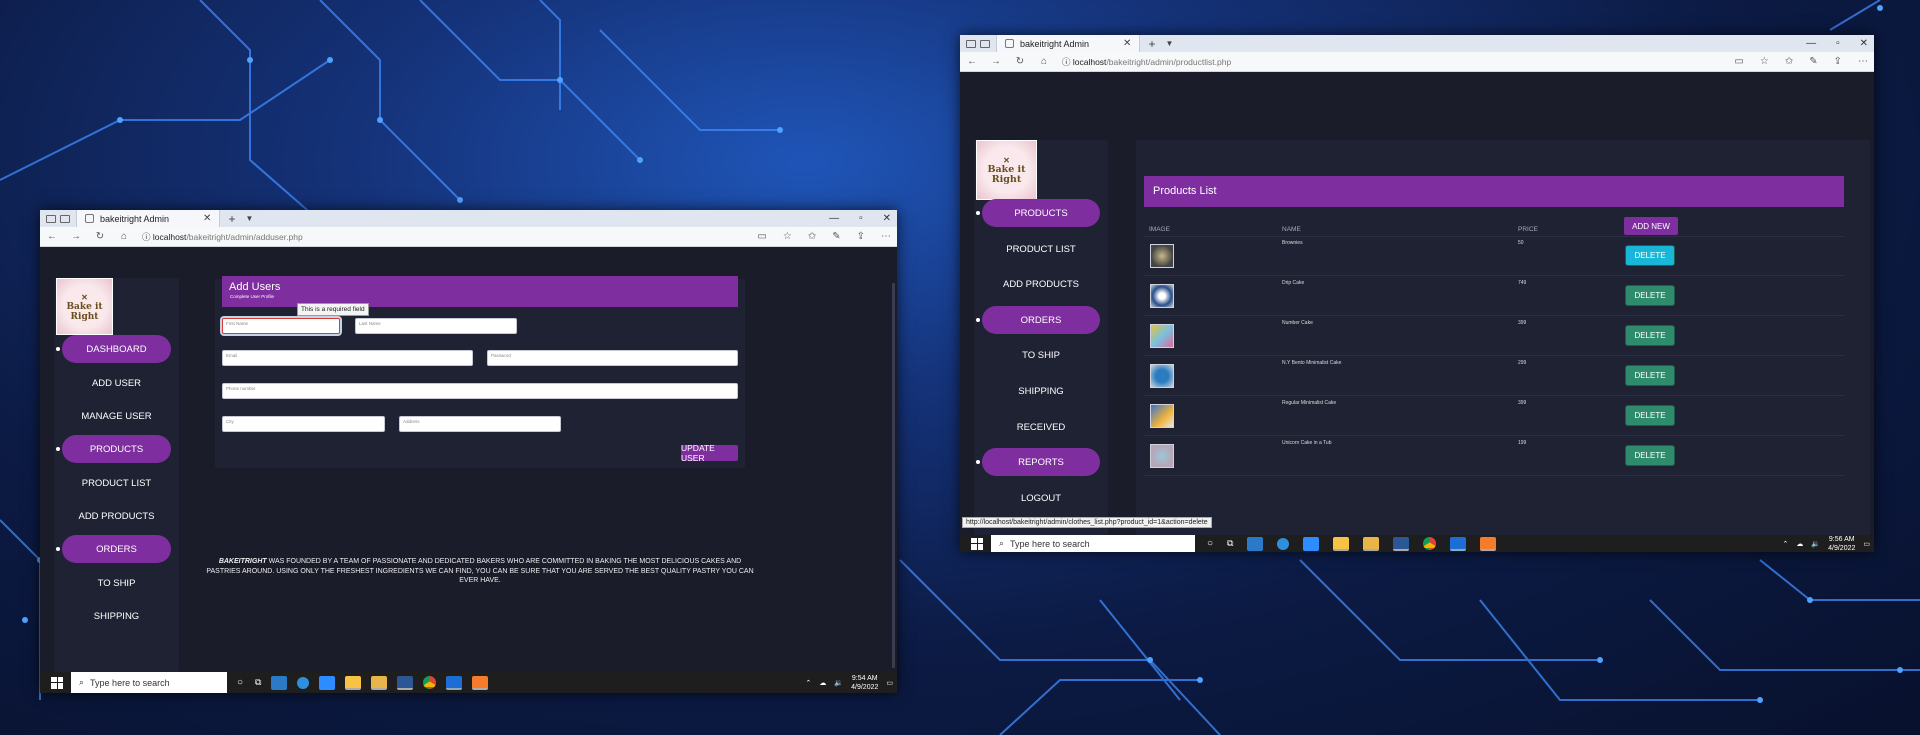 This screenshot has width=1920, height=735. I want to click on clock: 9:56 AM 4/9/2022, so click(1841, 544).